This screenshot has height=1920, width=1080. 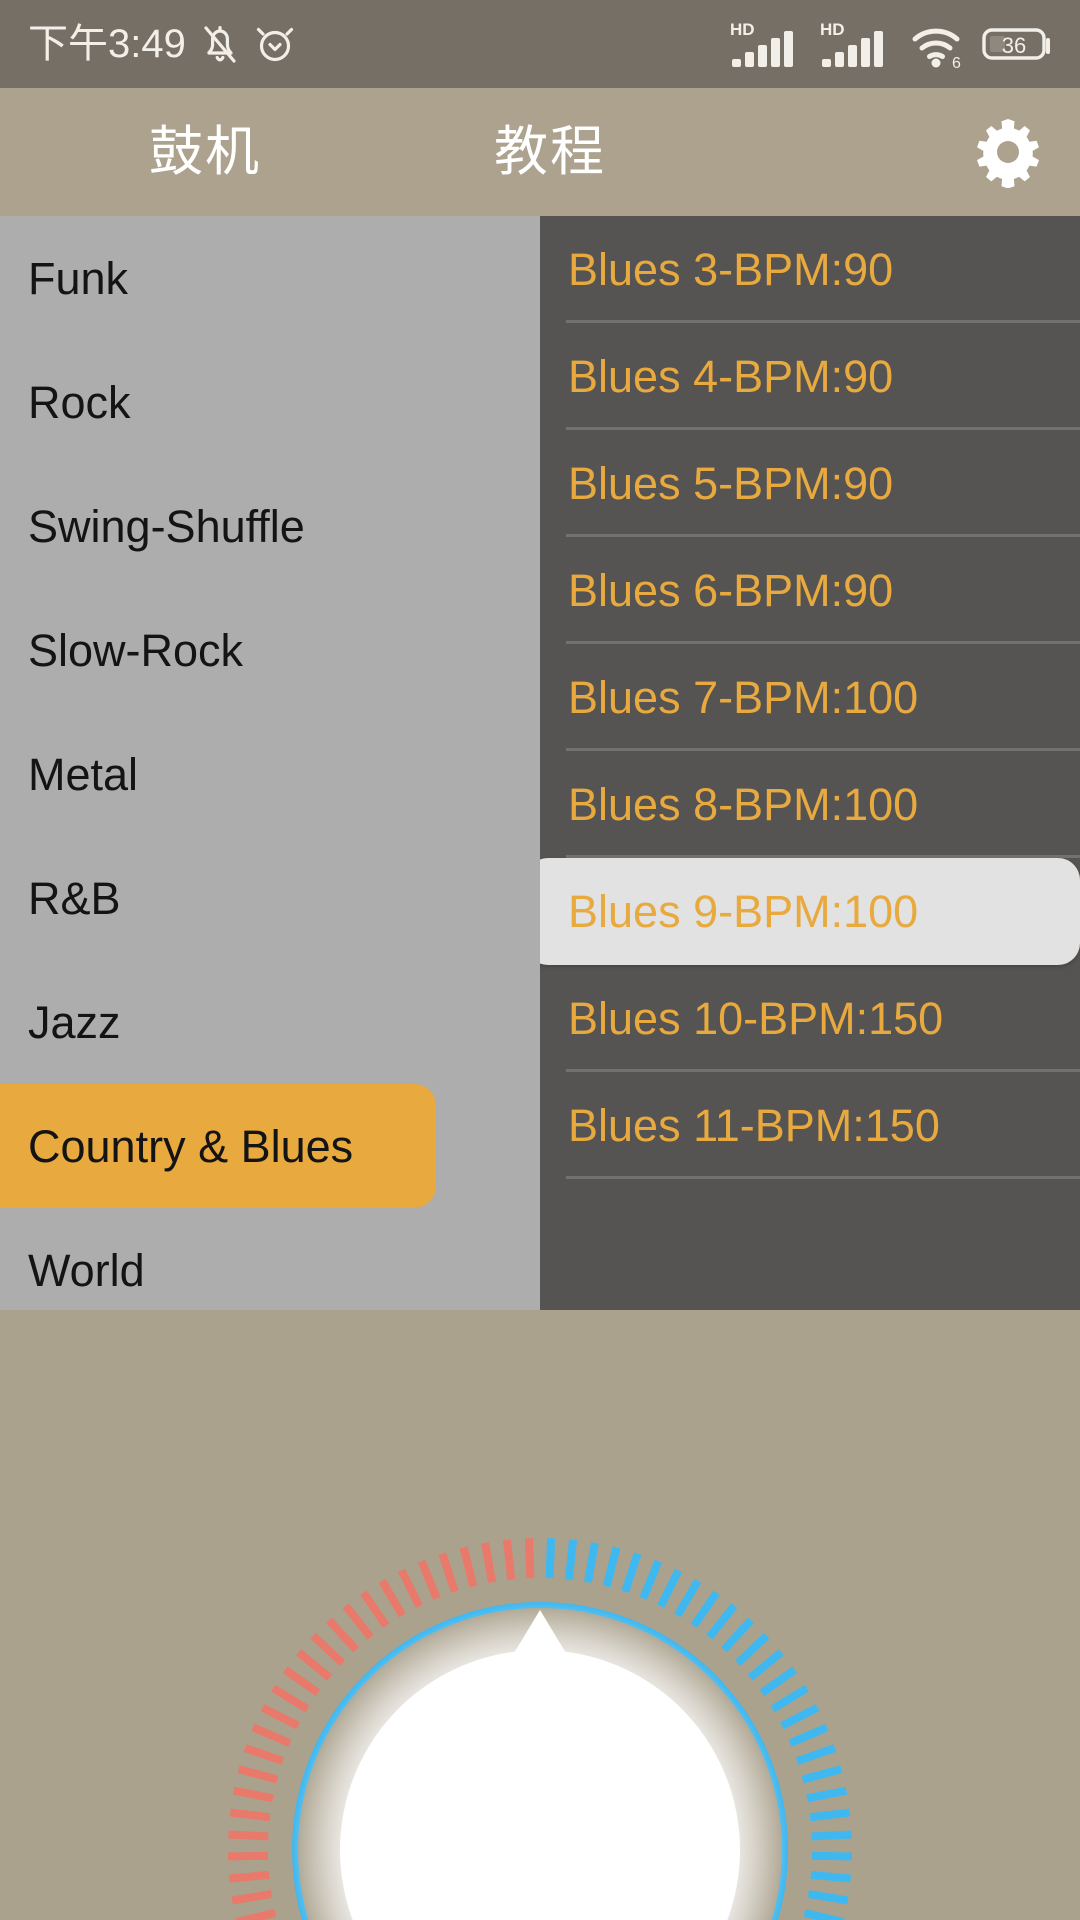 I want to click on pattern-item: Blues 7-BPM:100, so click(x=810, y=697).